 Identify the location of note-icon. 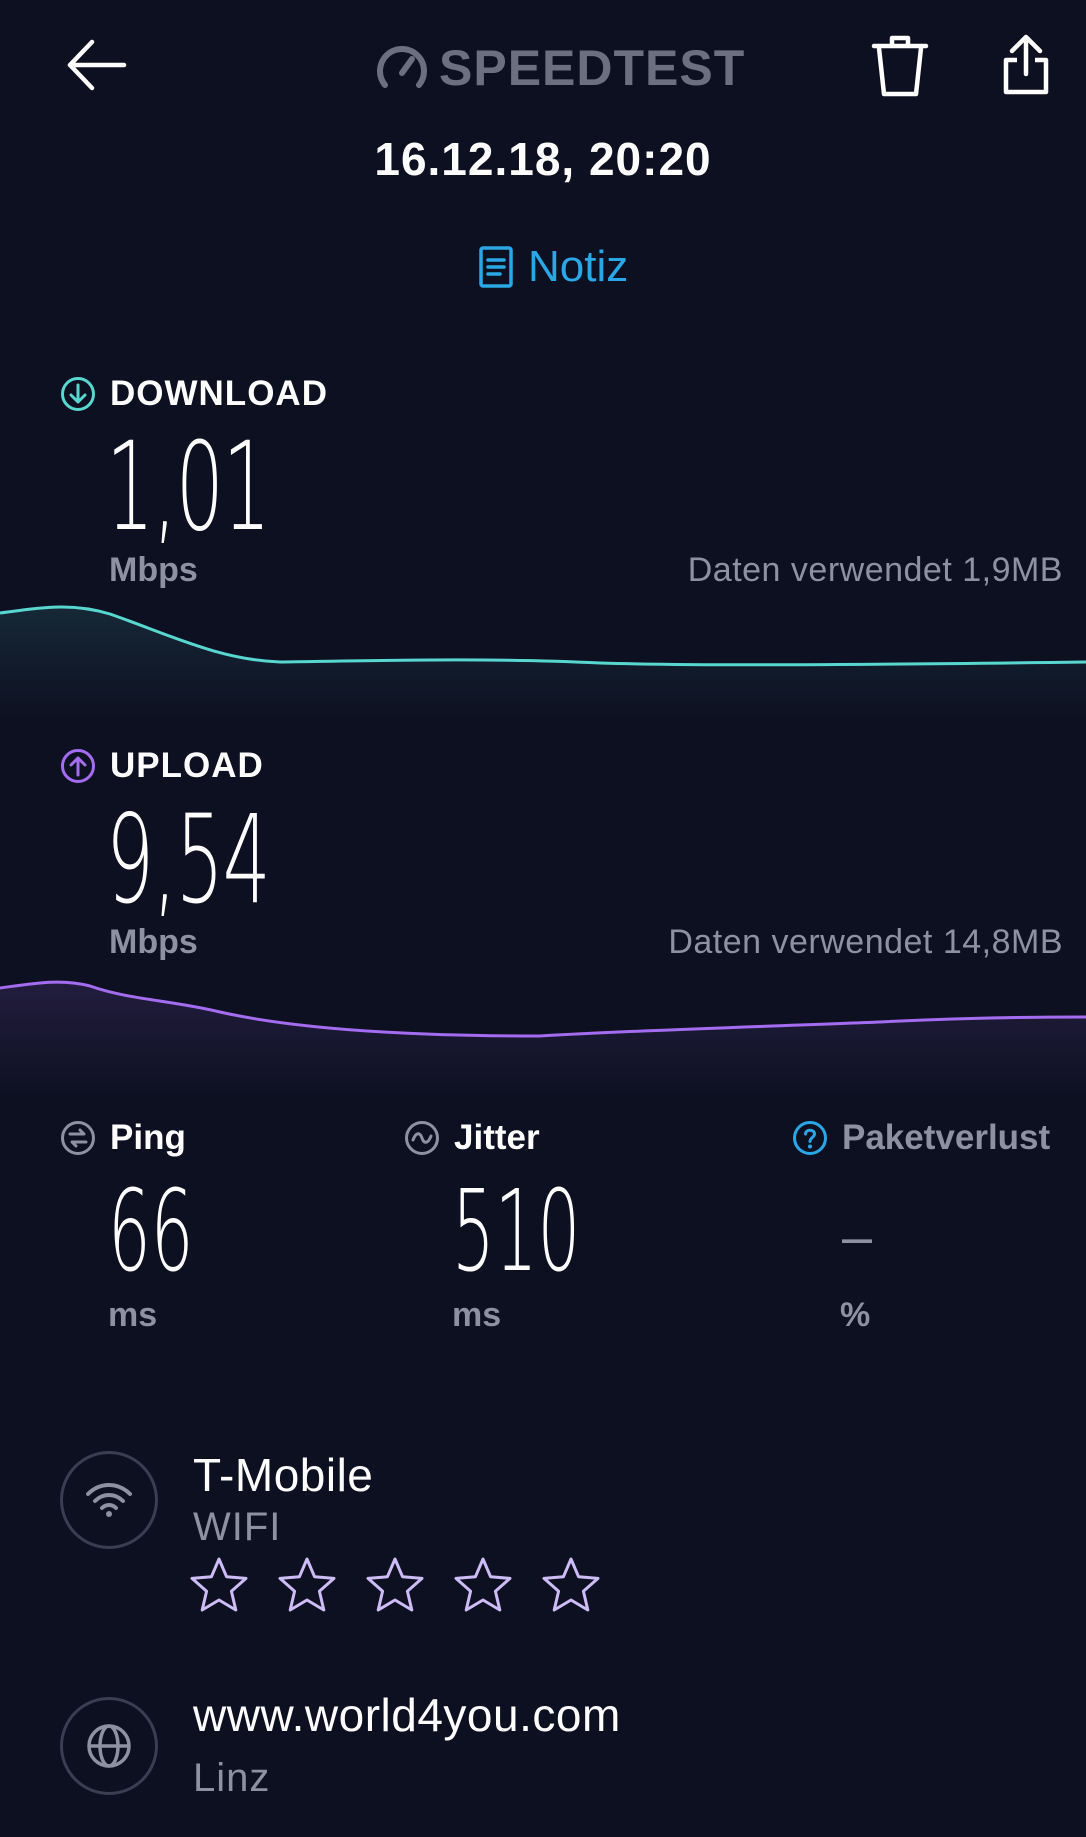
(496, 267).